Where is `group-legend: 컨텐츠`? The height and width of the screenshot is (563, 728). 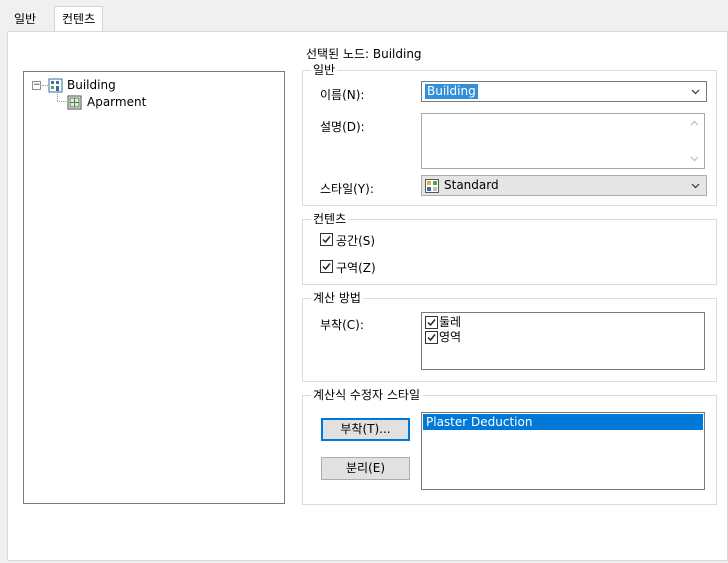
group-legend: 컨텐츠 is located at coordinates (330, 219).